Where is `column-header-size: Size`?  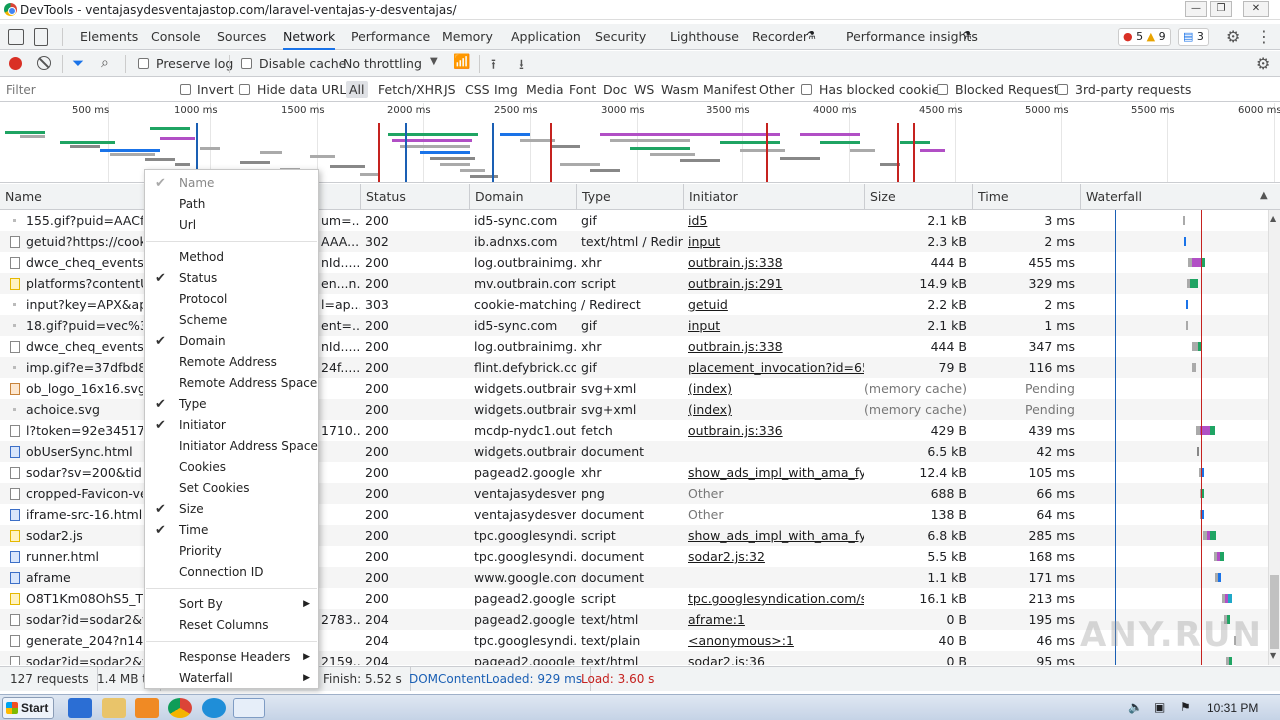
column-header-size: Size is located at coordinates (918, 197).